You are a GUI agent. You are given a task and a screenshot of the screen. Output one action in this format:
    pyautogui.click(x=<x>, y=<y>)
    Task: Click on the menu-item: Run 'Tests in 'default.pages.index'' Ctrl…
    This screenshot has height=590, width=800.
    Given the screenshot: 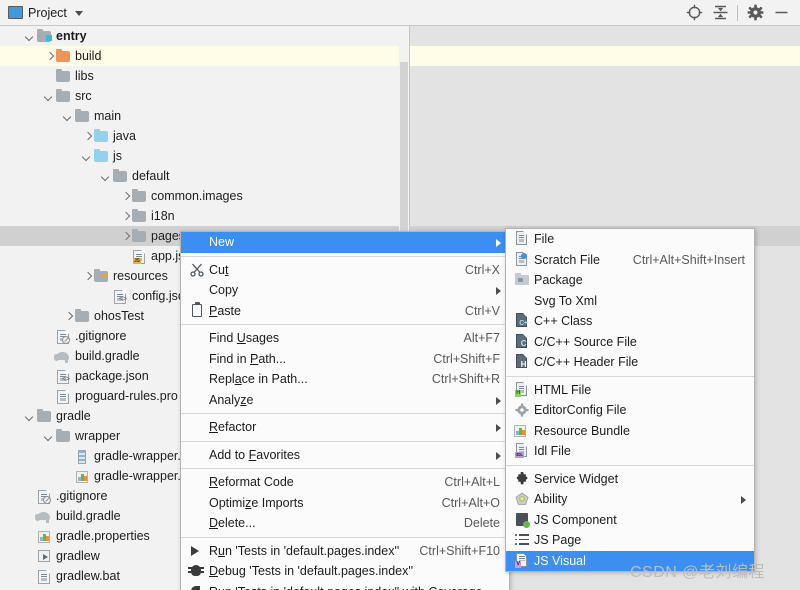 What is the action you would take?
    pyautogui.click(x=345, y=551)
    